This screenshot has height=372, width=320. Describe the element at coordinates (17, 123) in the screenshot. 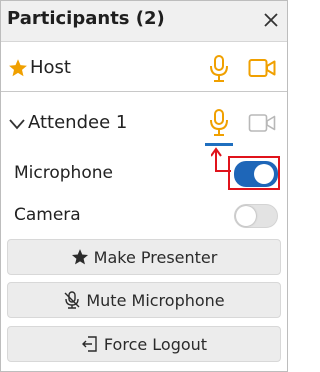

I see `chevron-down-icon` at that location.